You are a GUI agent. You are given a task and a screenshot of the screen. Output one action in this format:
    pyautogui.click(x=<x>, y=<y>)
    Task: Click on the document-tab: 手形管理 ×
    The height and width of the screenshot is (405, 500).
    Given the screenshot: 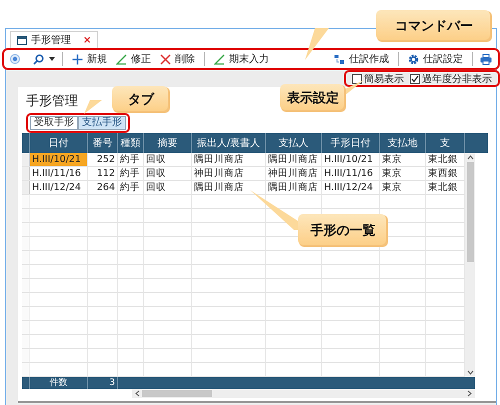 What is the action you would take?
    pyautogui.click(x=54, y=39)
    